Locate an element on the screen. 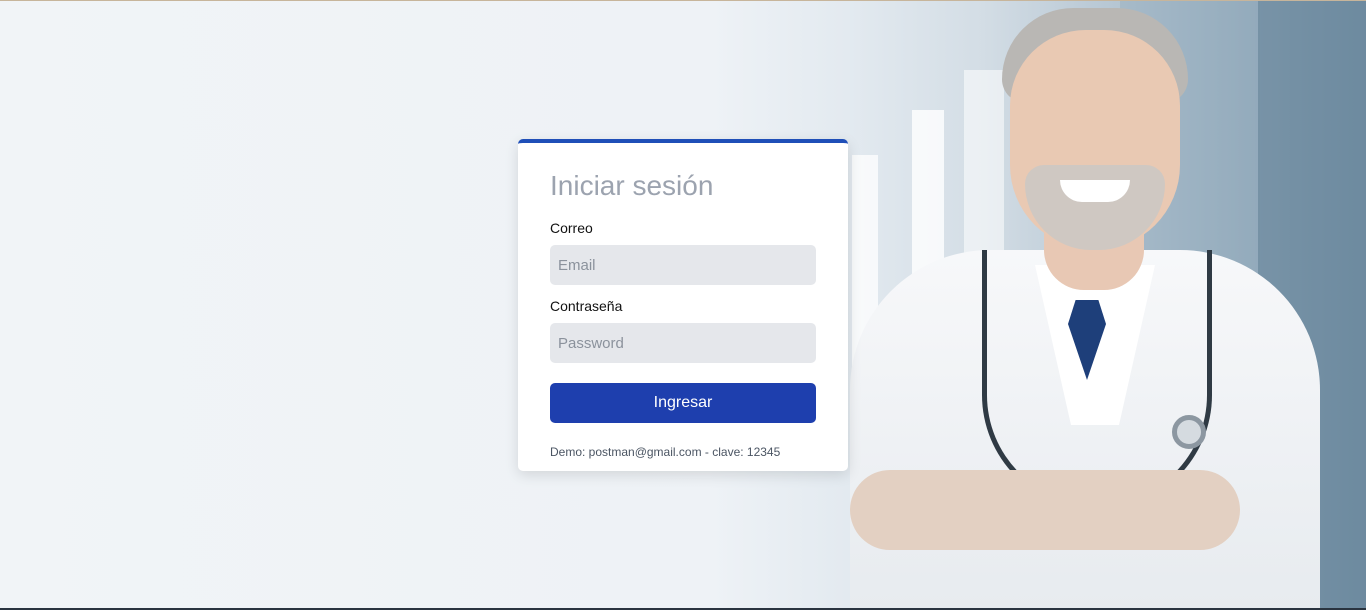  email-field is located at coordinates (683, 265).